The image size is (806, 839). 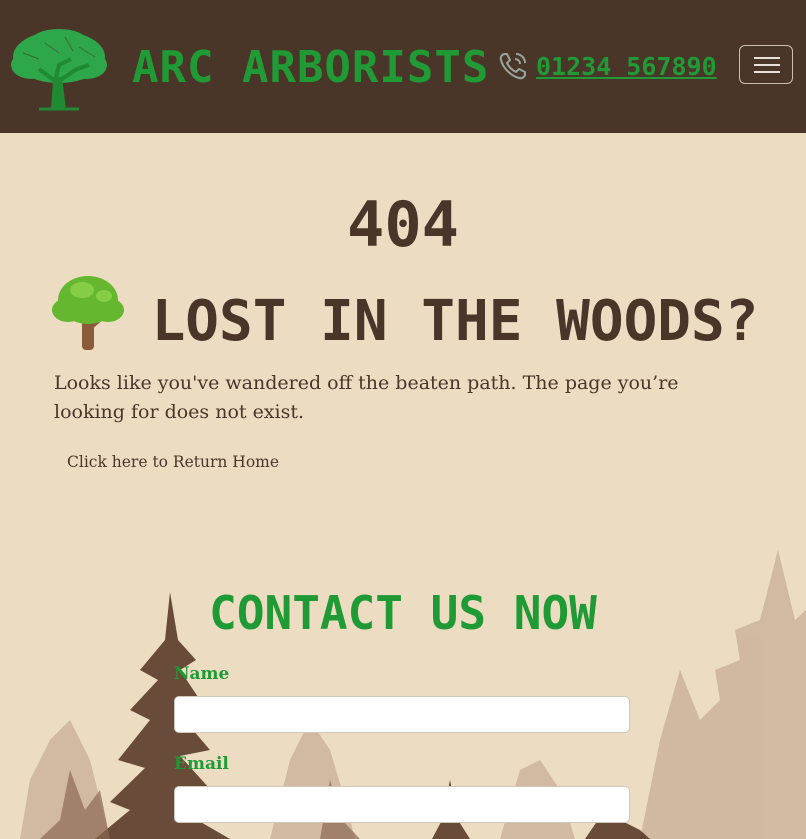 I want to click on email-field-label: Email, so click(x=201, y=764).